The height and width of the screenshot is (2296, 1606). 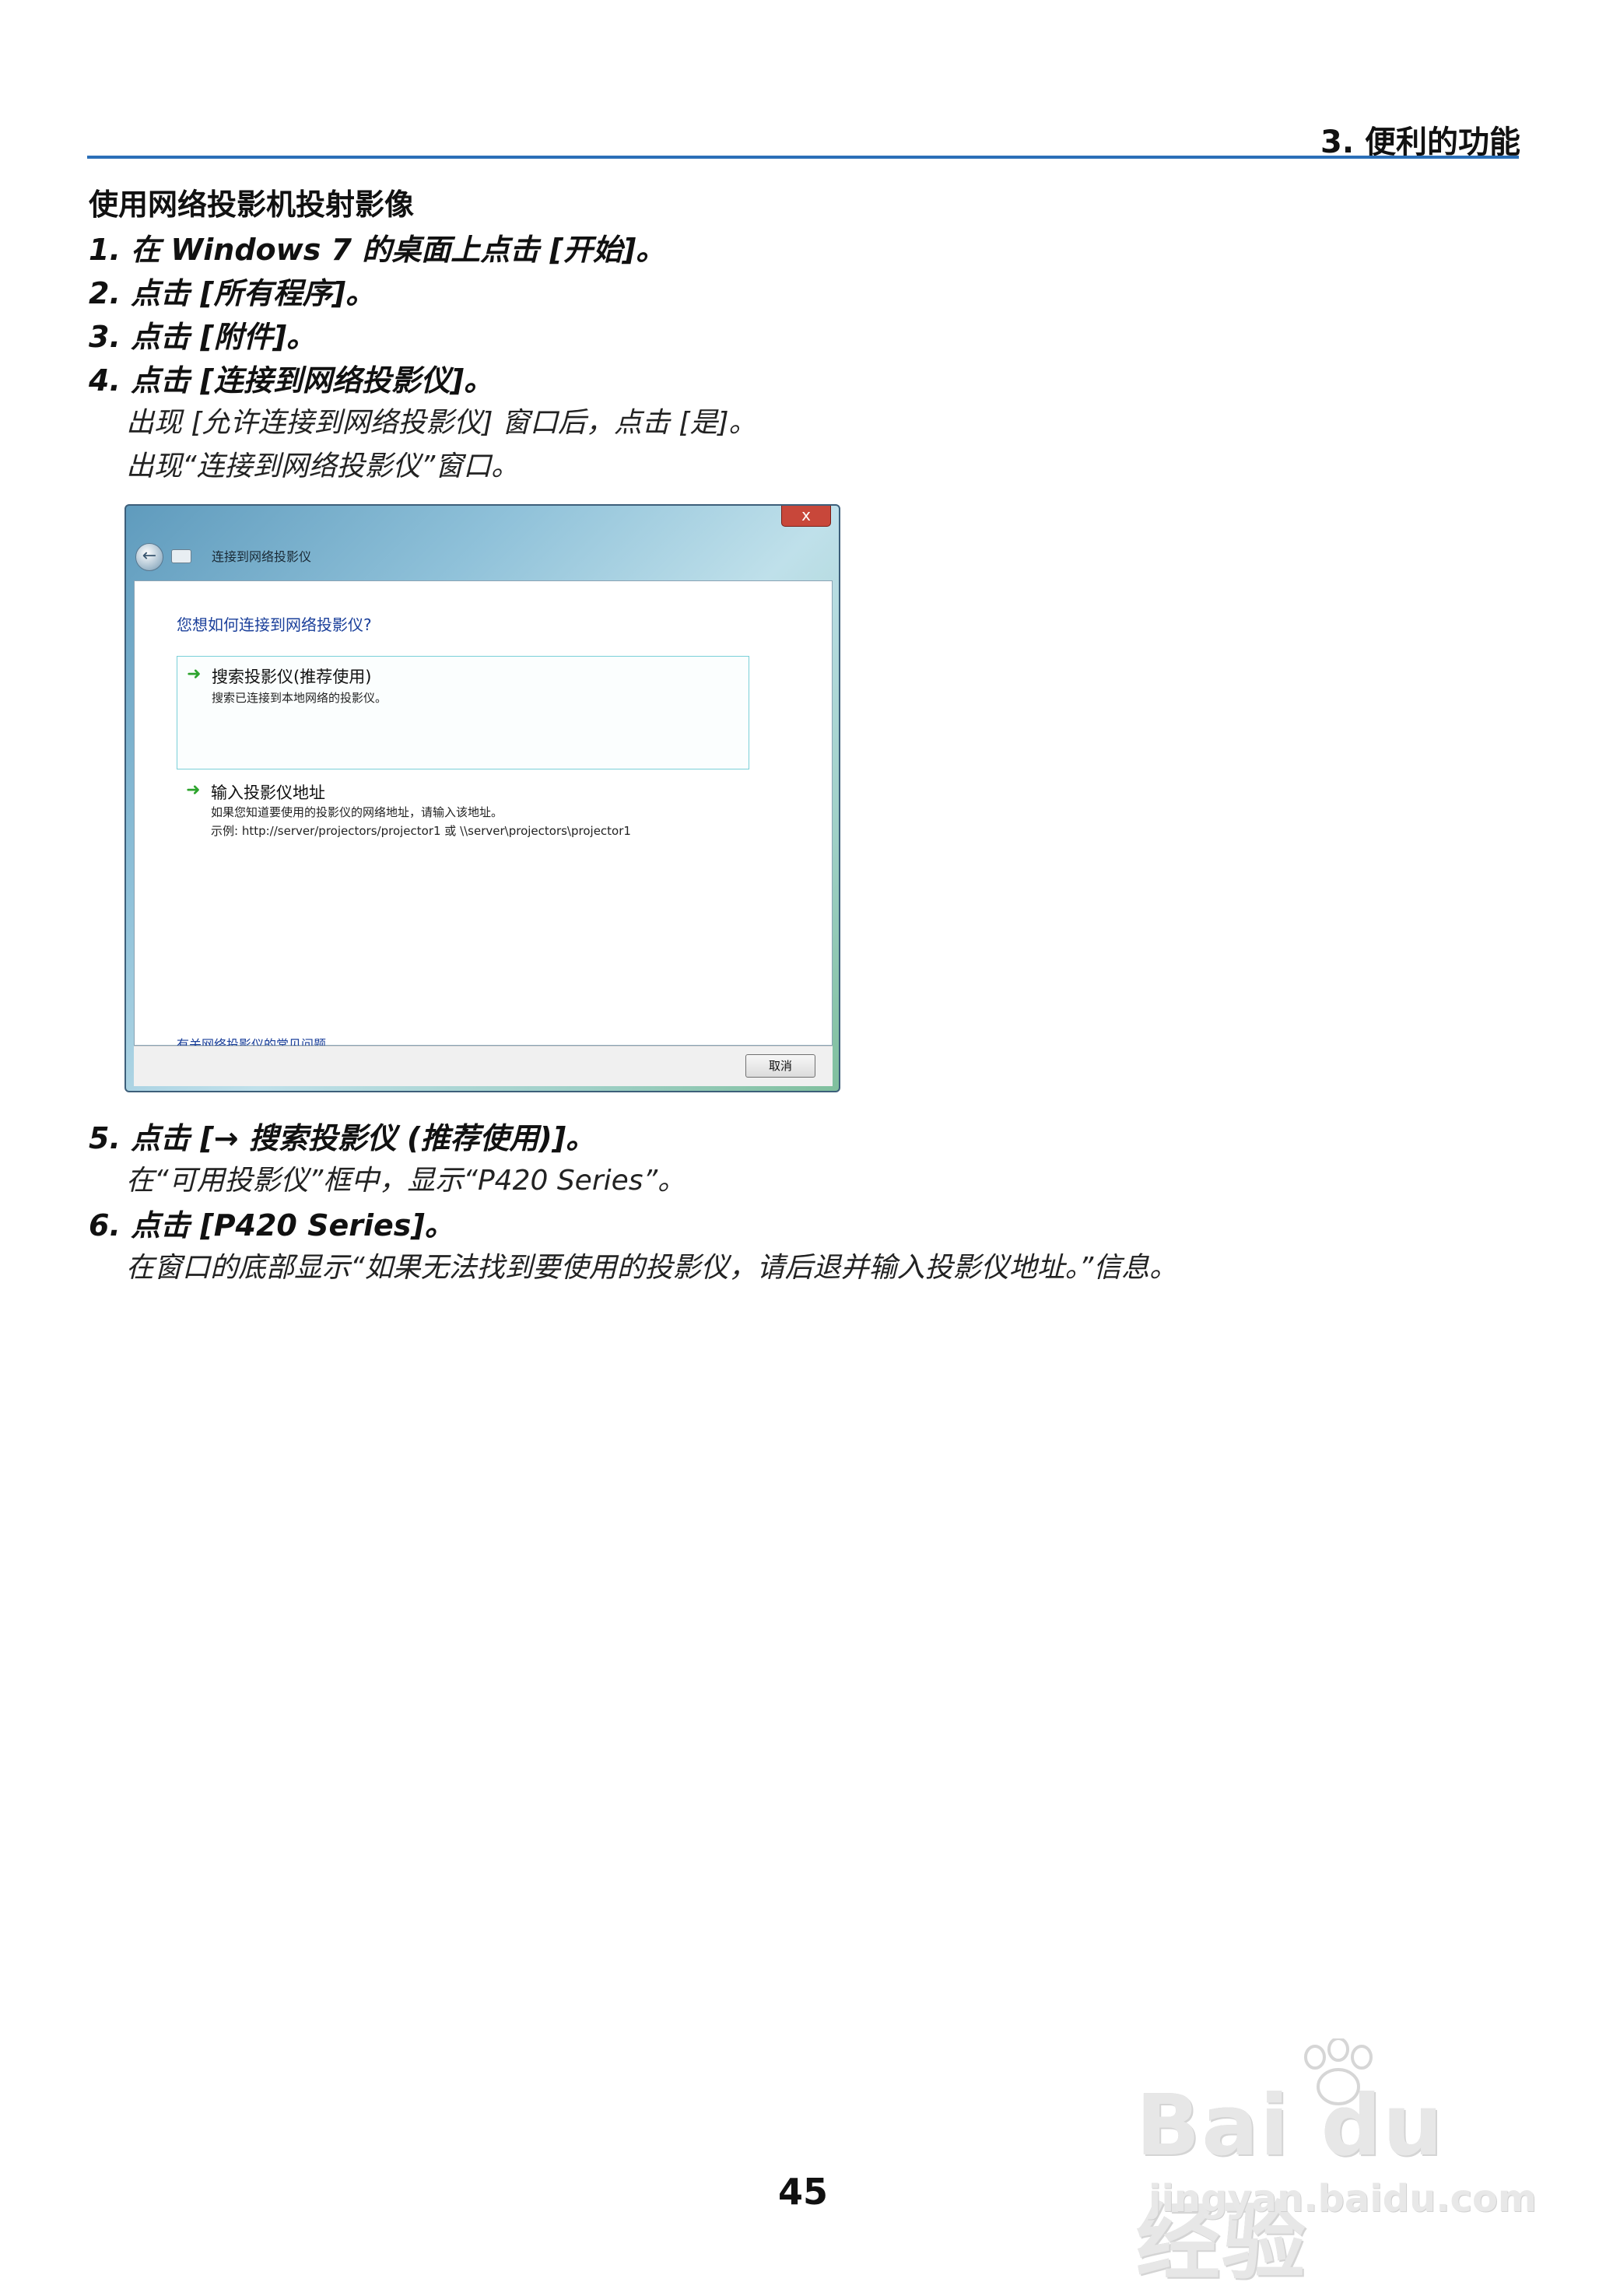 What do you see at coordinates (262, 556) in the screenshot?
I see `window-title: 连接到网络投影仪` at bounding box center [262, 556].